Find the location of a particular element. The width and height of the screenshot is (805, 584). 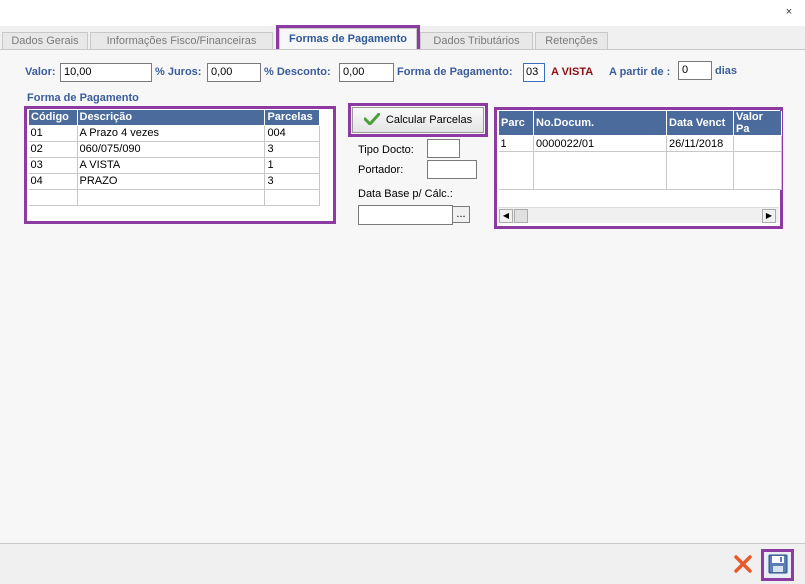

table-cell: 26/11/2018 is located at coordinates (700, 143).